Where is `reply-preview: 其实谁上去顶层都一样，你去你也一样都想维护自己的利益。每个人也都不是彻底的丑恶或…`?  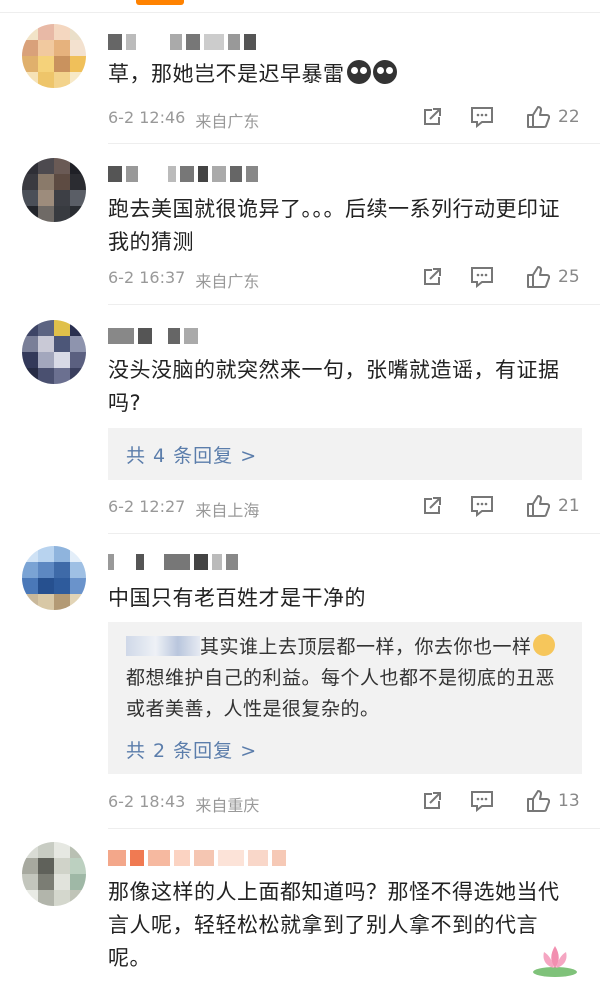
reply-preview: 其实谁上去顶层都一样，你去你也一样都想维护自己的利益。每个人也都不是彻底的丑恶或… is located at coordinates (341, 677).